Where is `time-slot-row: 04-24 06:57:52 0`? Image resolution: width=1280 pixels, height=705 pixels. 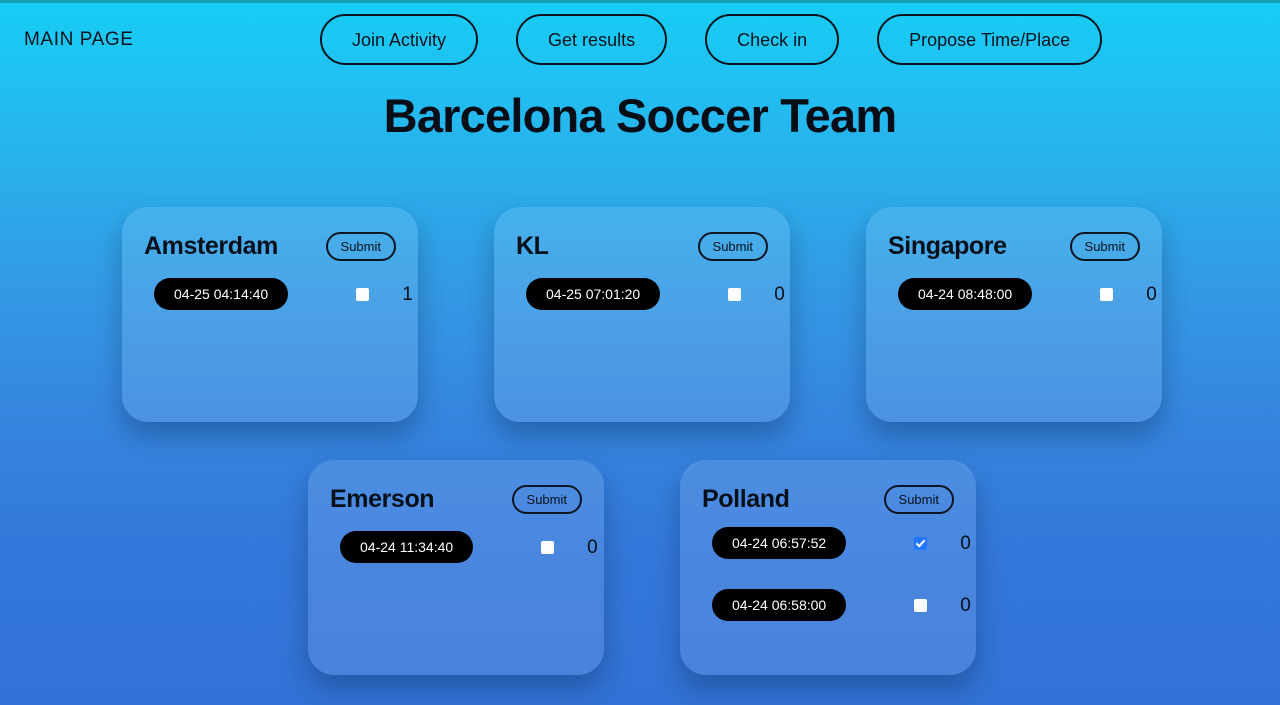
time-slot-row: 04-24 06:57:52 0 is located at coordinates (836, 543).